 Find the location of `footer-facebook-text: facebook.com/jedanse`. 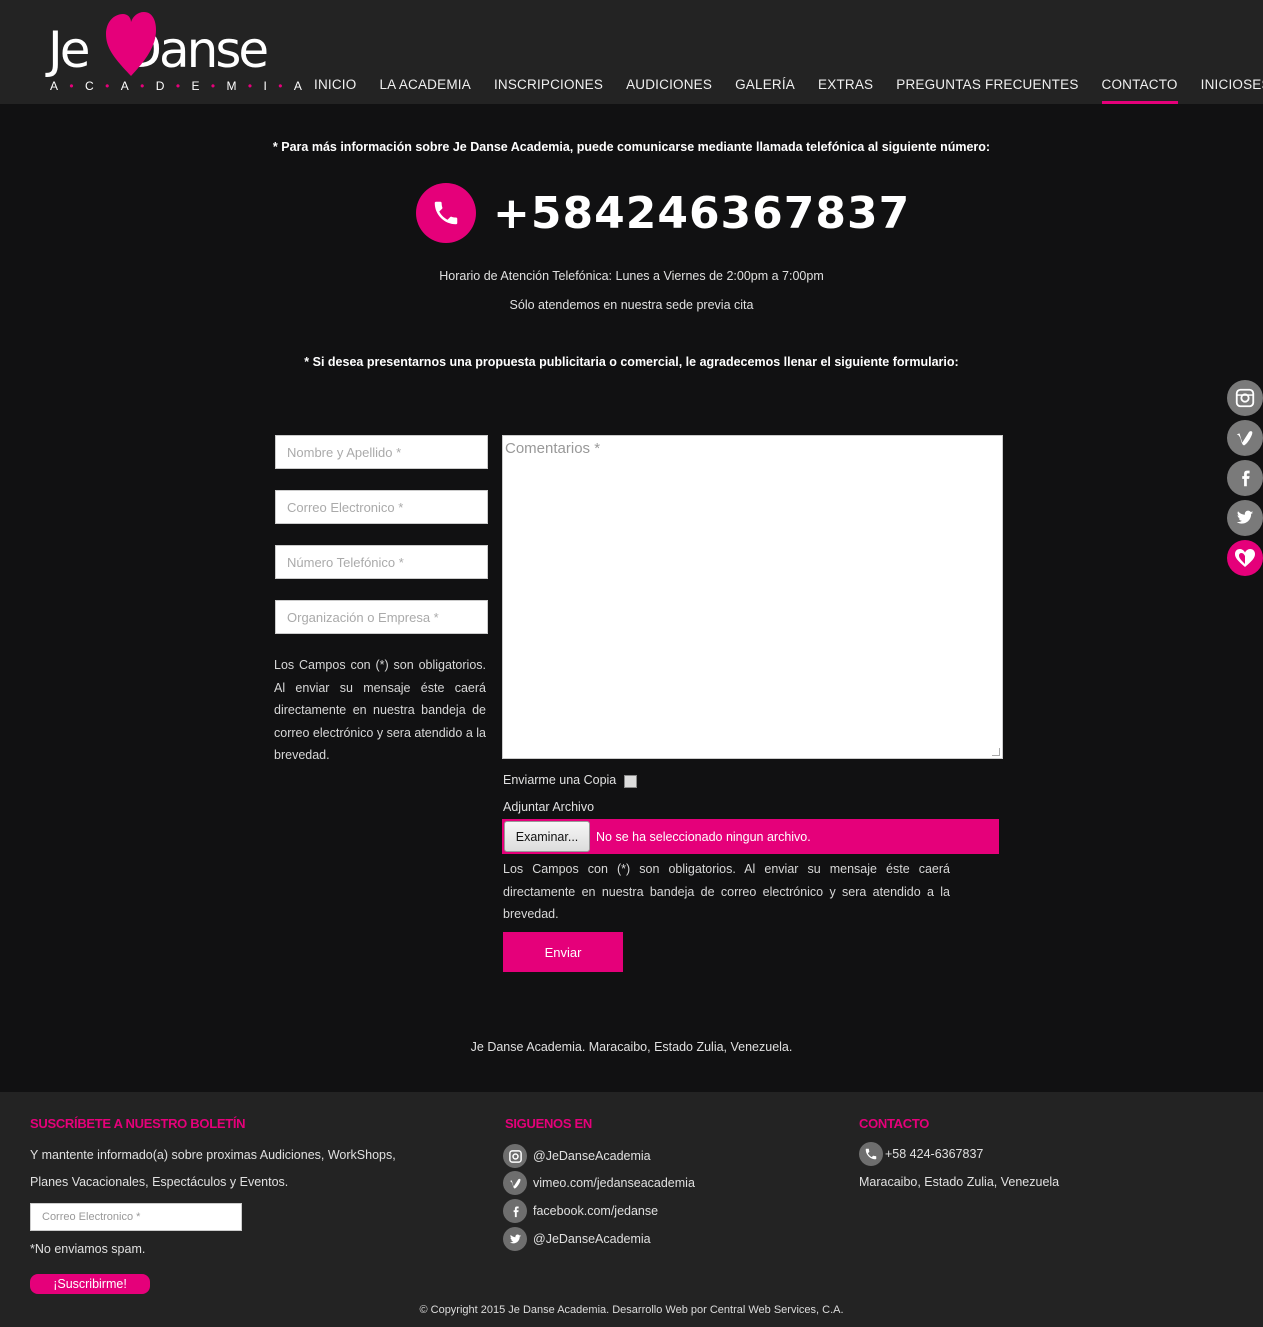

footer-facebook-text: facebook.com/jedanse is located at coordinates (596, 1211).